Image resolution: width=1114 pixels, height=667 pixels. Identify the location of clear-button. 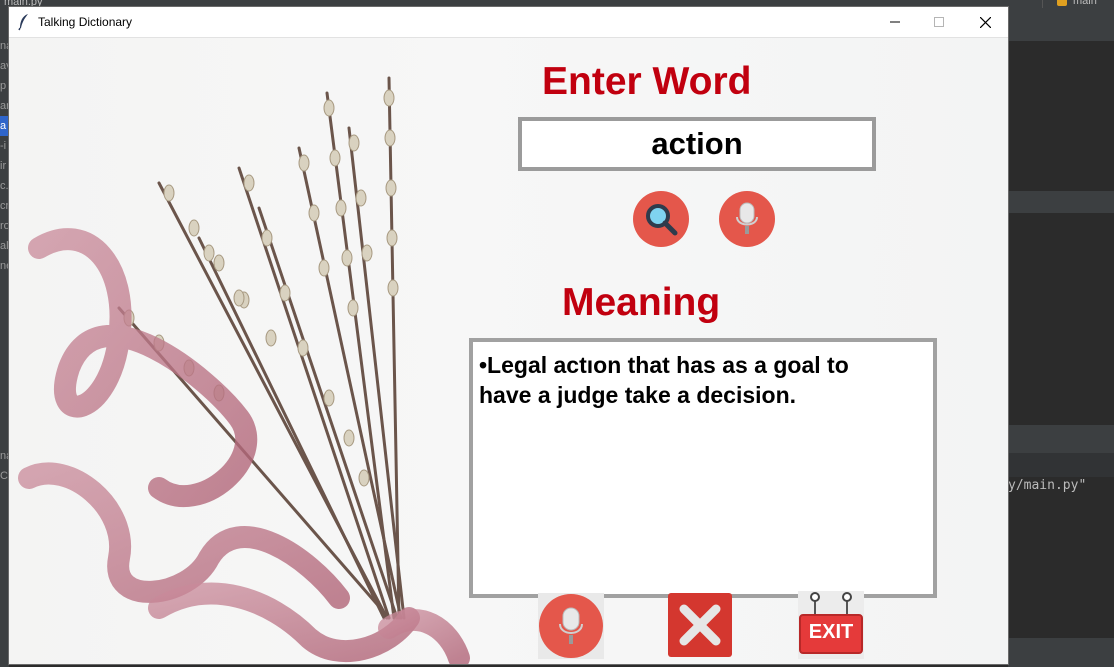
(700, 625).